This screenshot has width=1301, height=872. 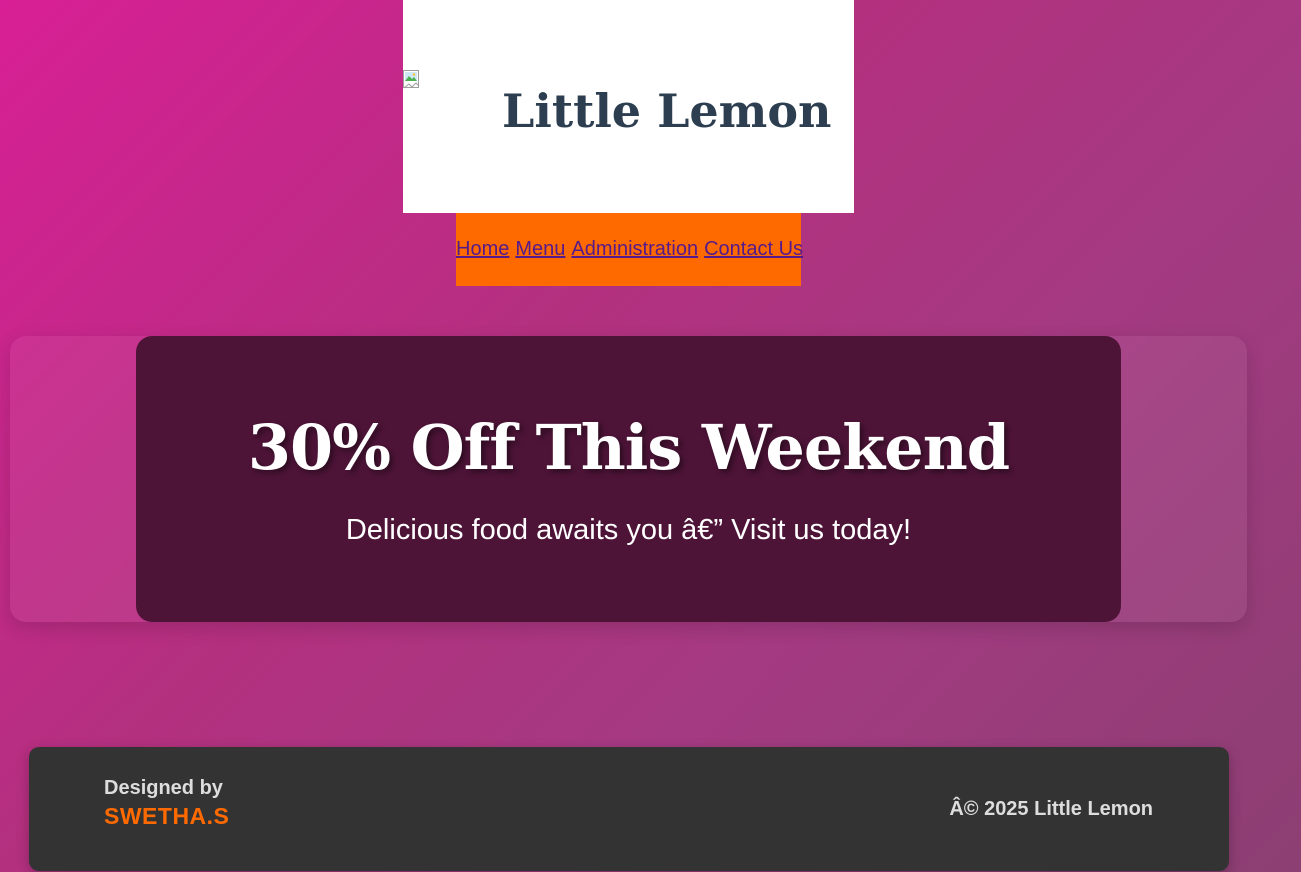 I want to click on nav-link-contact-us: Contact Us, so click(x=753, y=249).